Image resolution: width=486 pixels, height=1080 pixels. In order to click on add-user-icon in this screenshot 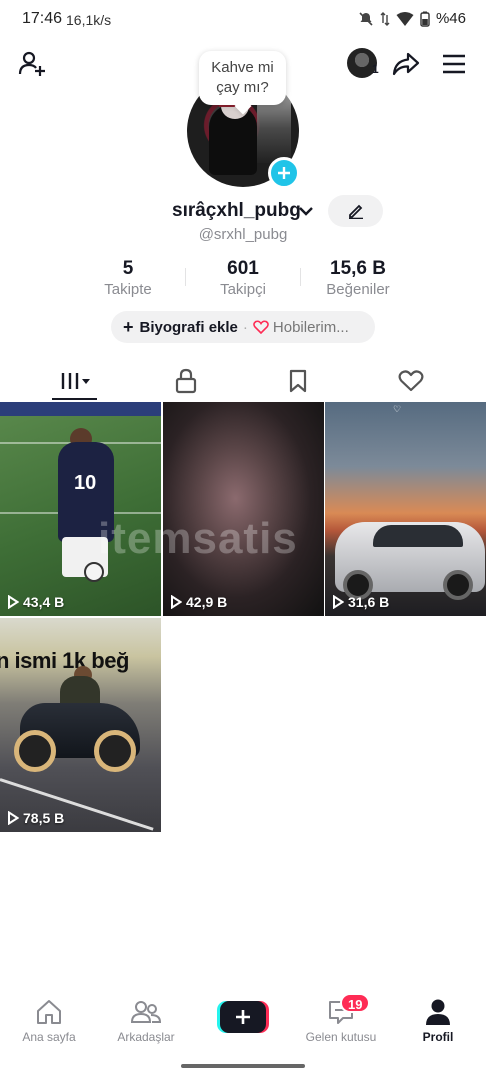, I will do `click(31, 63)`.